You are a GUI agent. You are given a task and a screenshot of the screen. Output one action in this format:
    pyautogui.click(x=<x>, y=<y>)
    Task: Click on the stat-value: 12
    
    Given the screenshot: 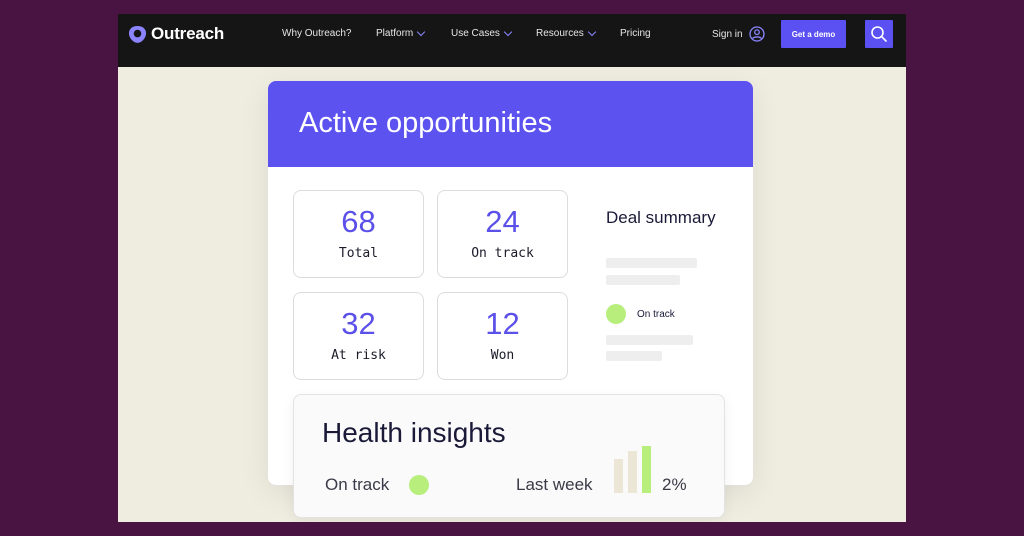 What is the action you would take?
    pyautogui.click(x=502, y=323)
    